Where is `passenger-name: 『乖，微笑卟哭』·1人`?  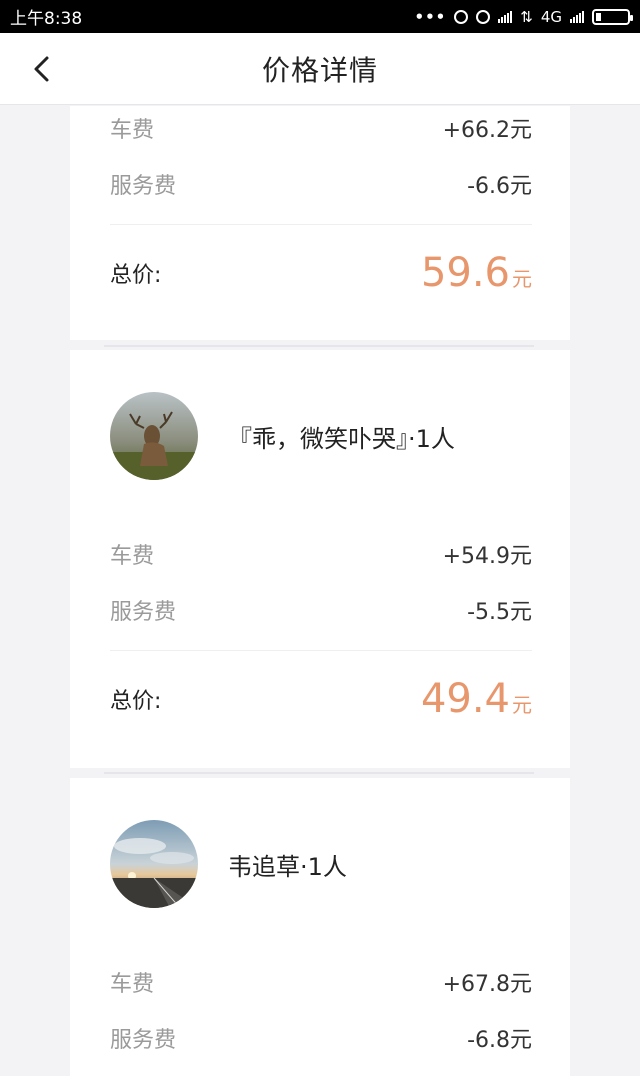 passenger-name: 『乖，微笑卟哭』·1人 is located at coordinates (341, 438).